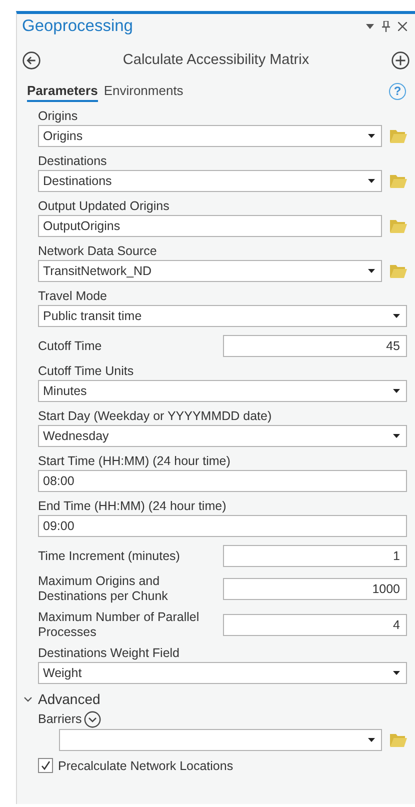  Describe the element at coordinates (133, 506) in the screenshot. I see `parameter-label: End Time (HH:MM) (24 hour time)` at that location.